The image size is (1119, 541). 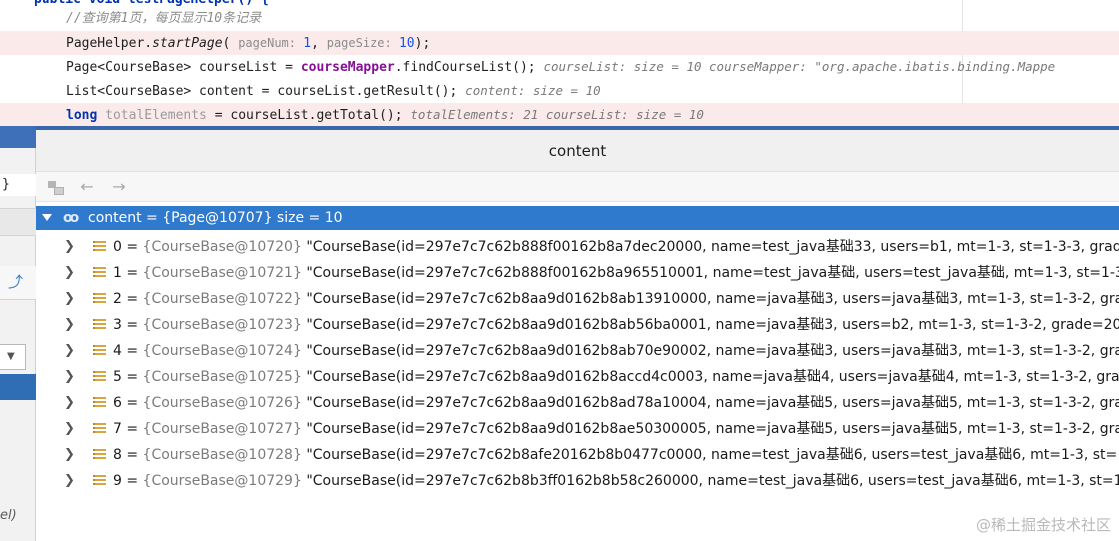 What do you see at coordinates (128, 325) in the screenshot?
I see `item-index: 3 =` at bounding box center [128, 325].